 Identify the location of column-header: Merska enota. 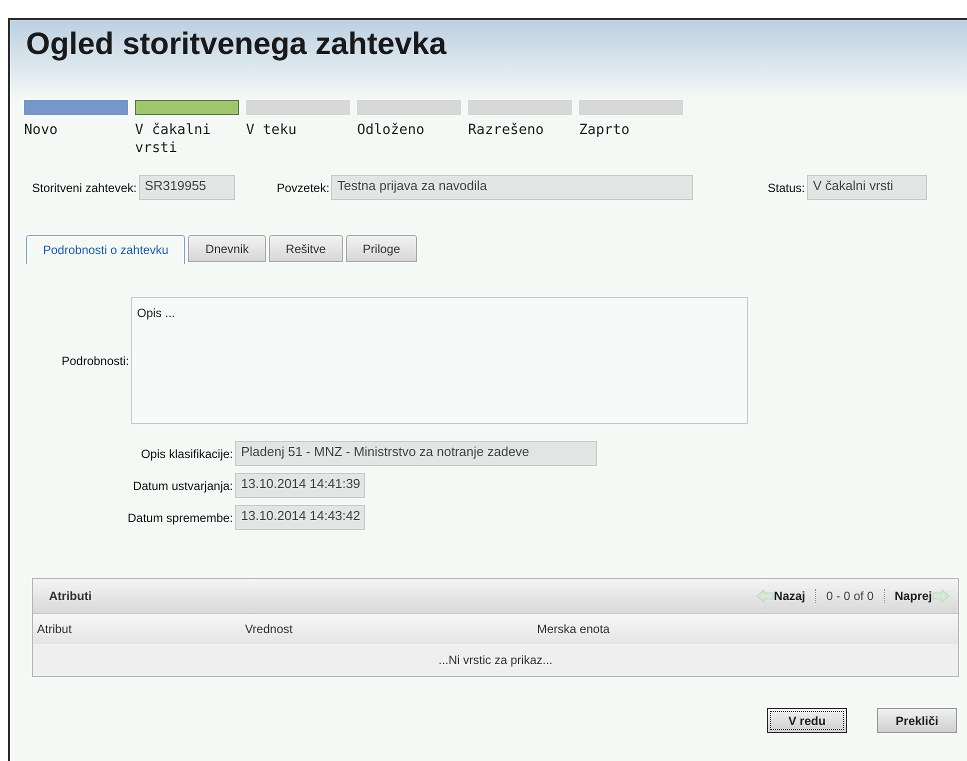
(573, 629).